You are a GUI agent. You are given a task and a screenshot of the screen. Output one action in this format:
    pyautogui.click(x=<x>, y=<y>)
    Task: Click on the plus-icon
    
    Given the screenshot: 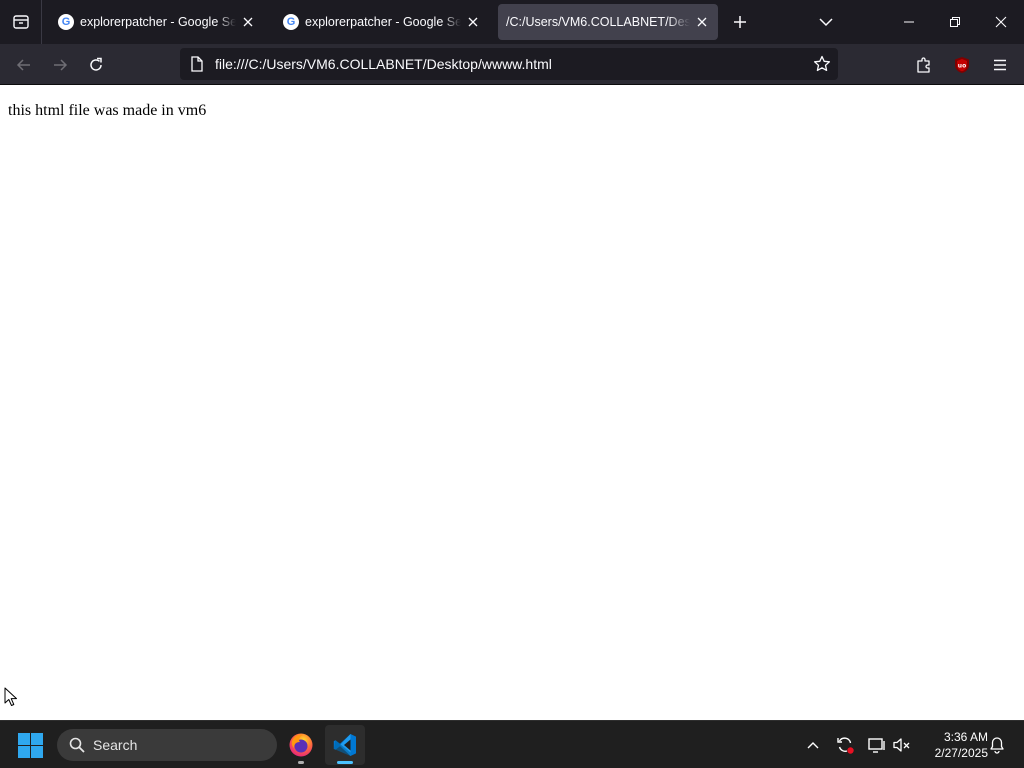 What is the action you would take?
    pyautogui.click(x=740, y=22)
    